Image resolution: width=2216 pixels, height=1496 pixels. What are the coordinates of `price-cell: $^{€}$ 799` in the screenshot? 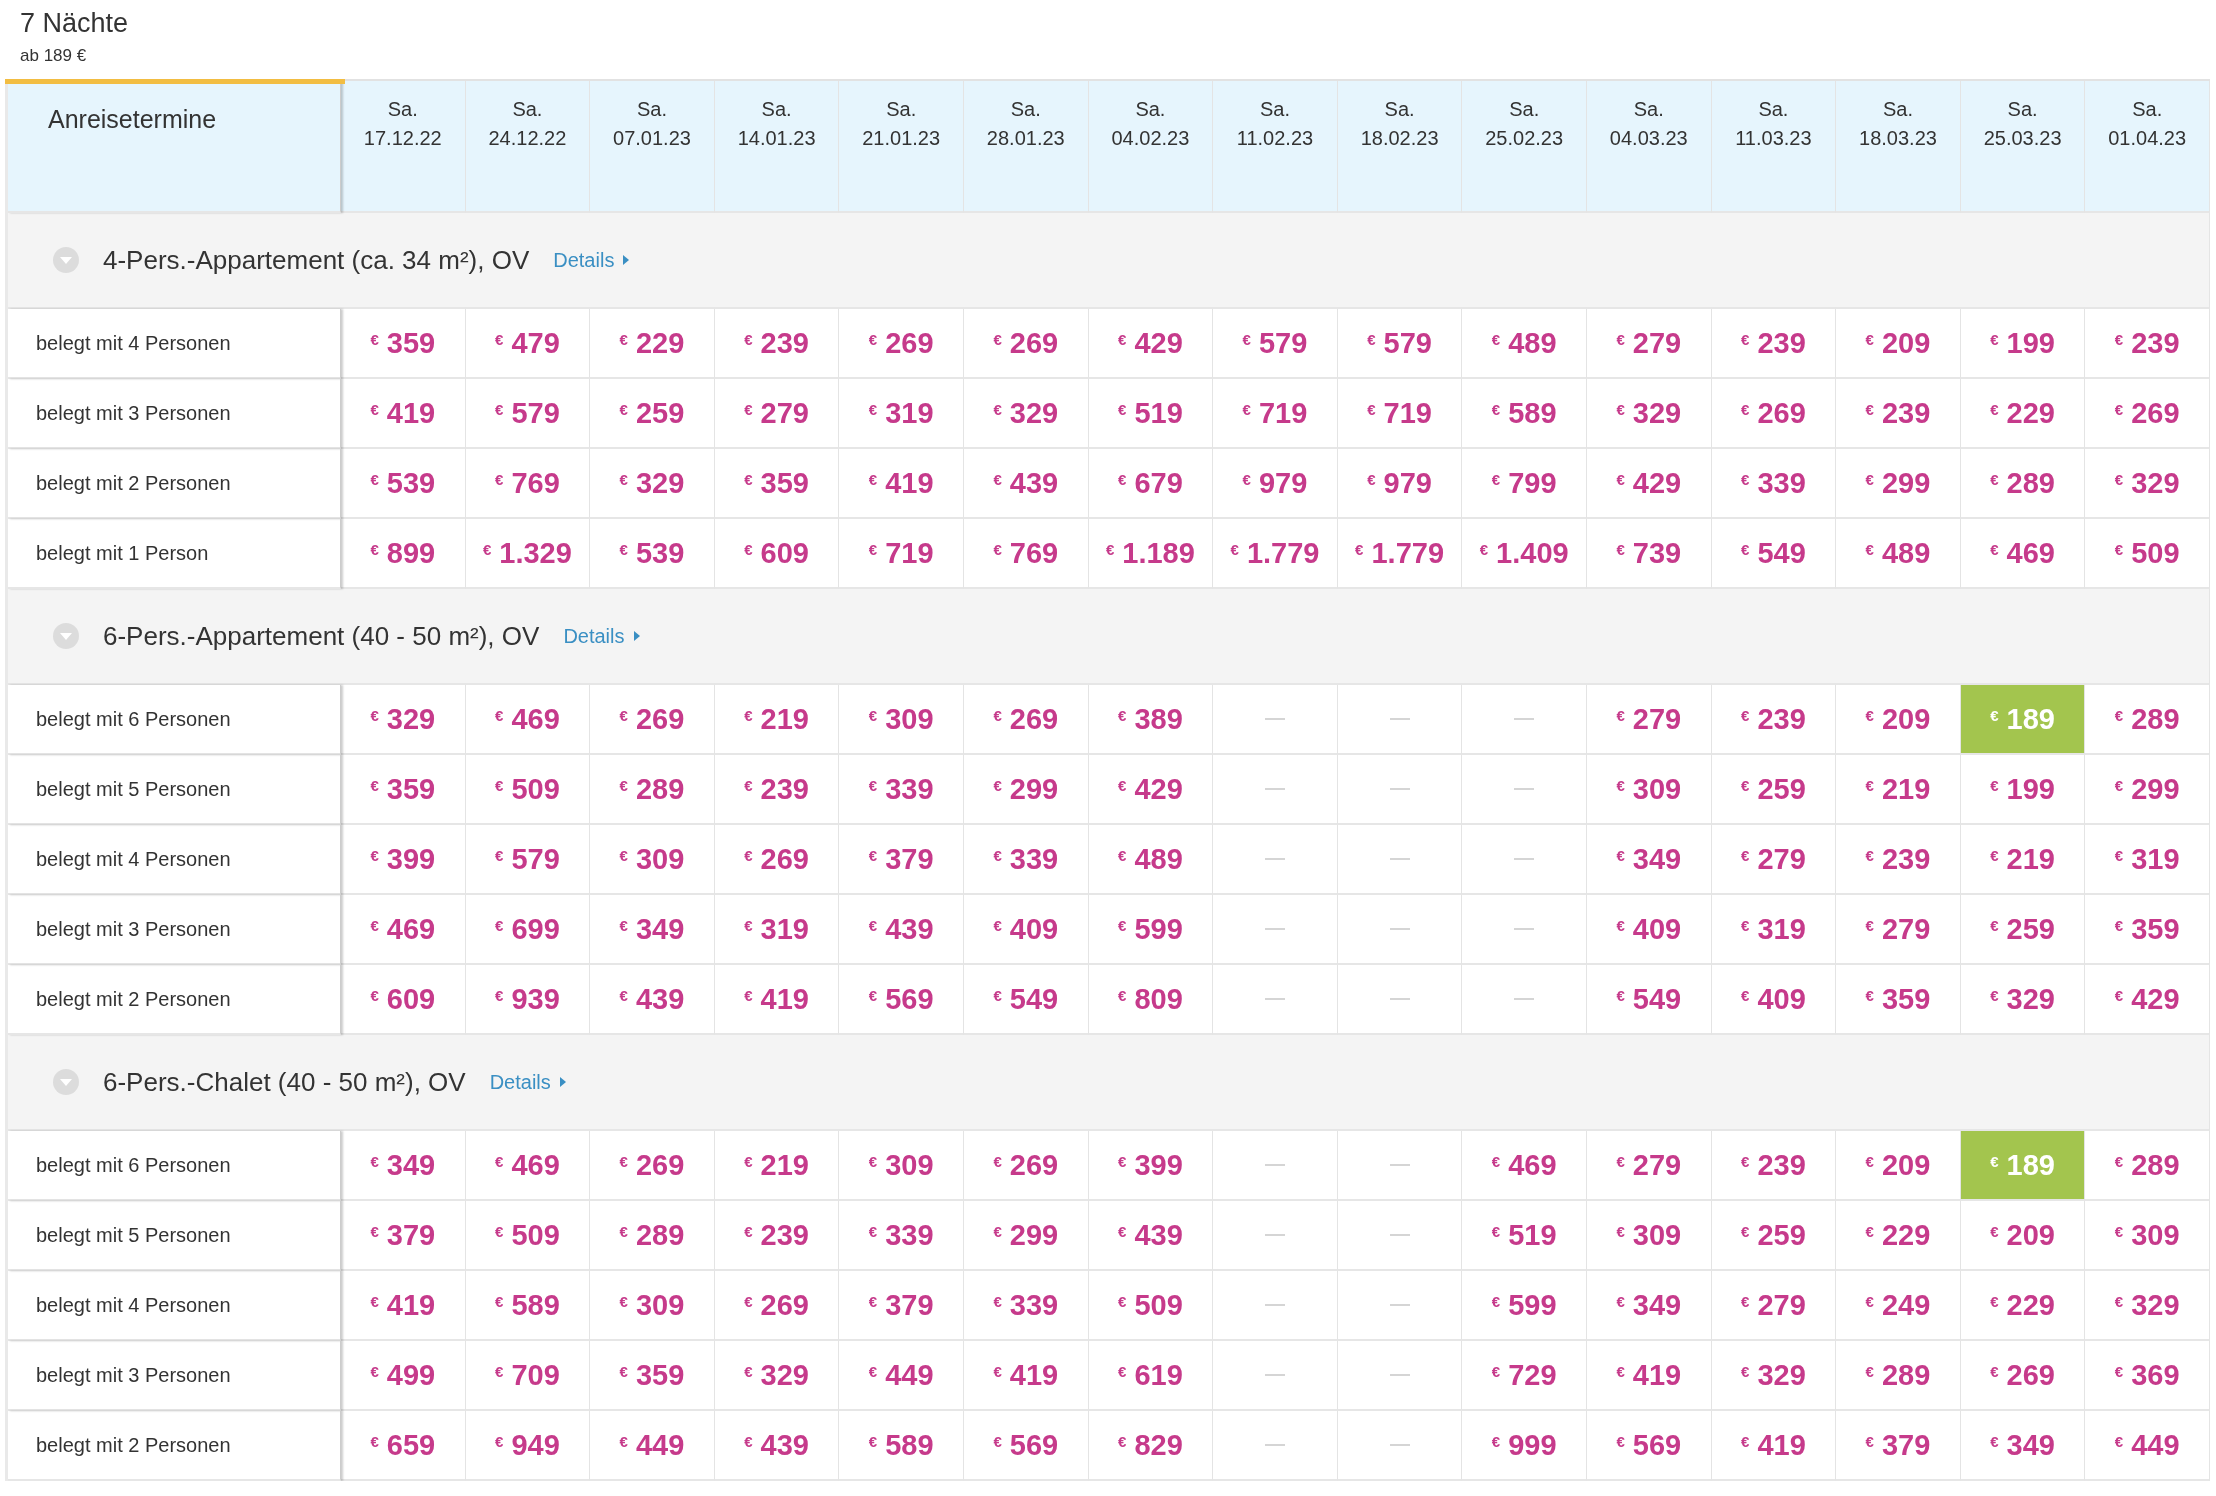 It's located at (1524, 484).